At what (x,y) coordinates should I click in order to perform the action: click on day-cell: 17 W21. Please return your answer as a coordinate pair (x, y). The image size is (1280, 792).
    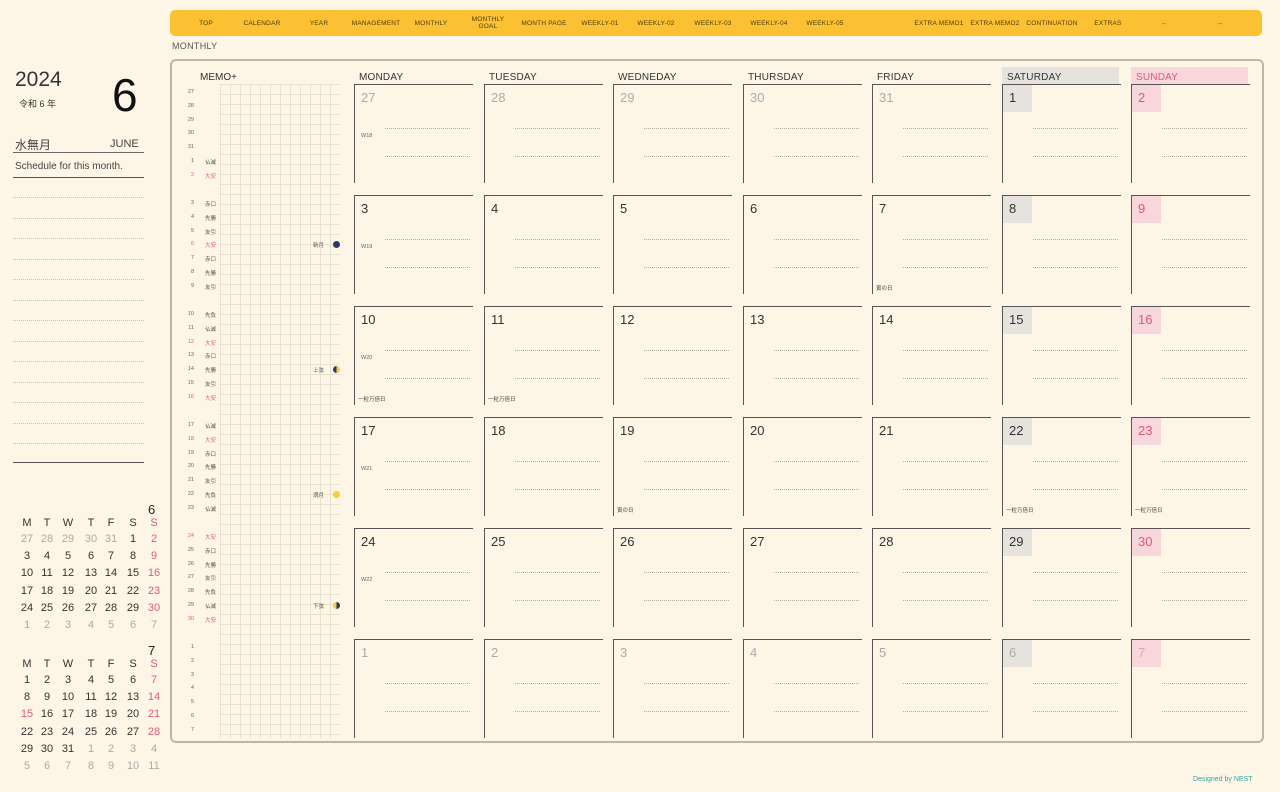
    Looking at the image, I should click on (413, 466).